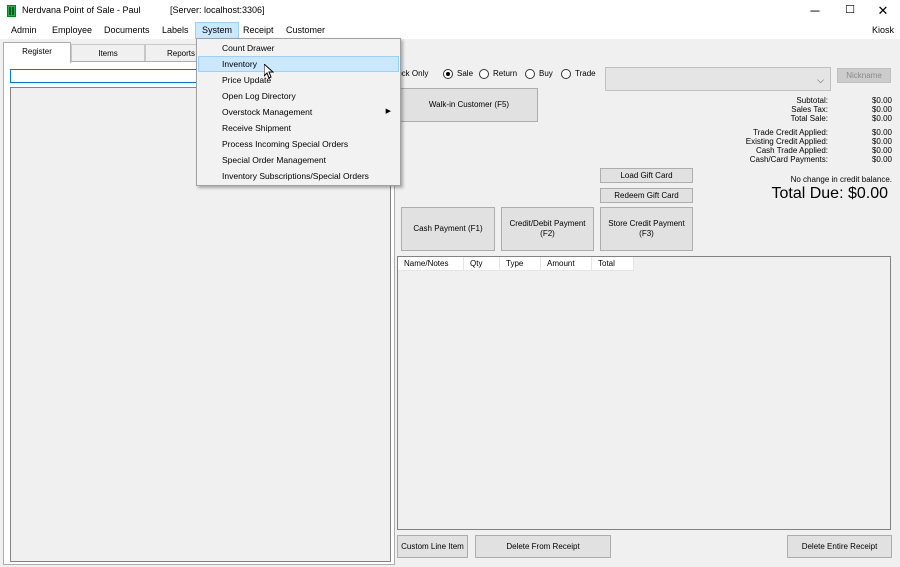 This screenshot has width=900, height=567. Describe the element at coordinates (258, 30) in the screenshot. I see `menu-receipt: Receipt` at that location.